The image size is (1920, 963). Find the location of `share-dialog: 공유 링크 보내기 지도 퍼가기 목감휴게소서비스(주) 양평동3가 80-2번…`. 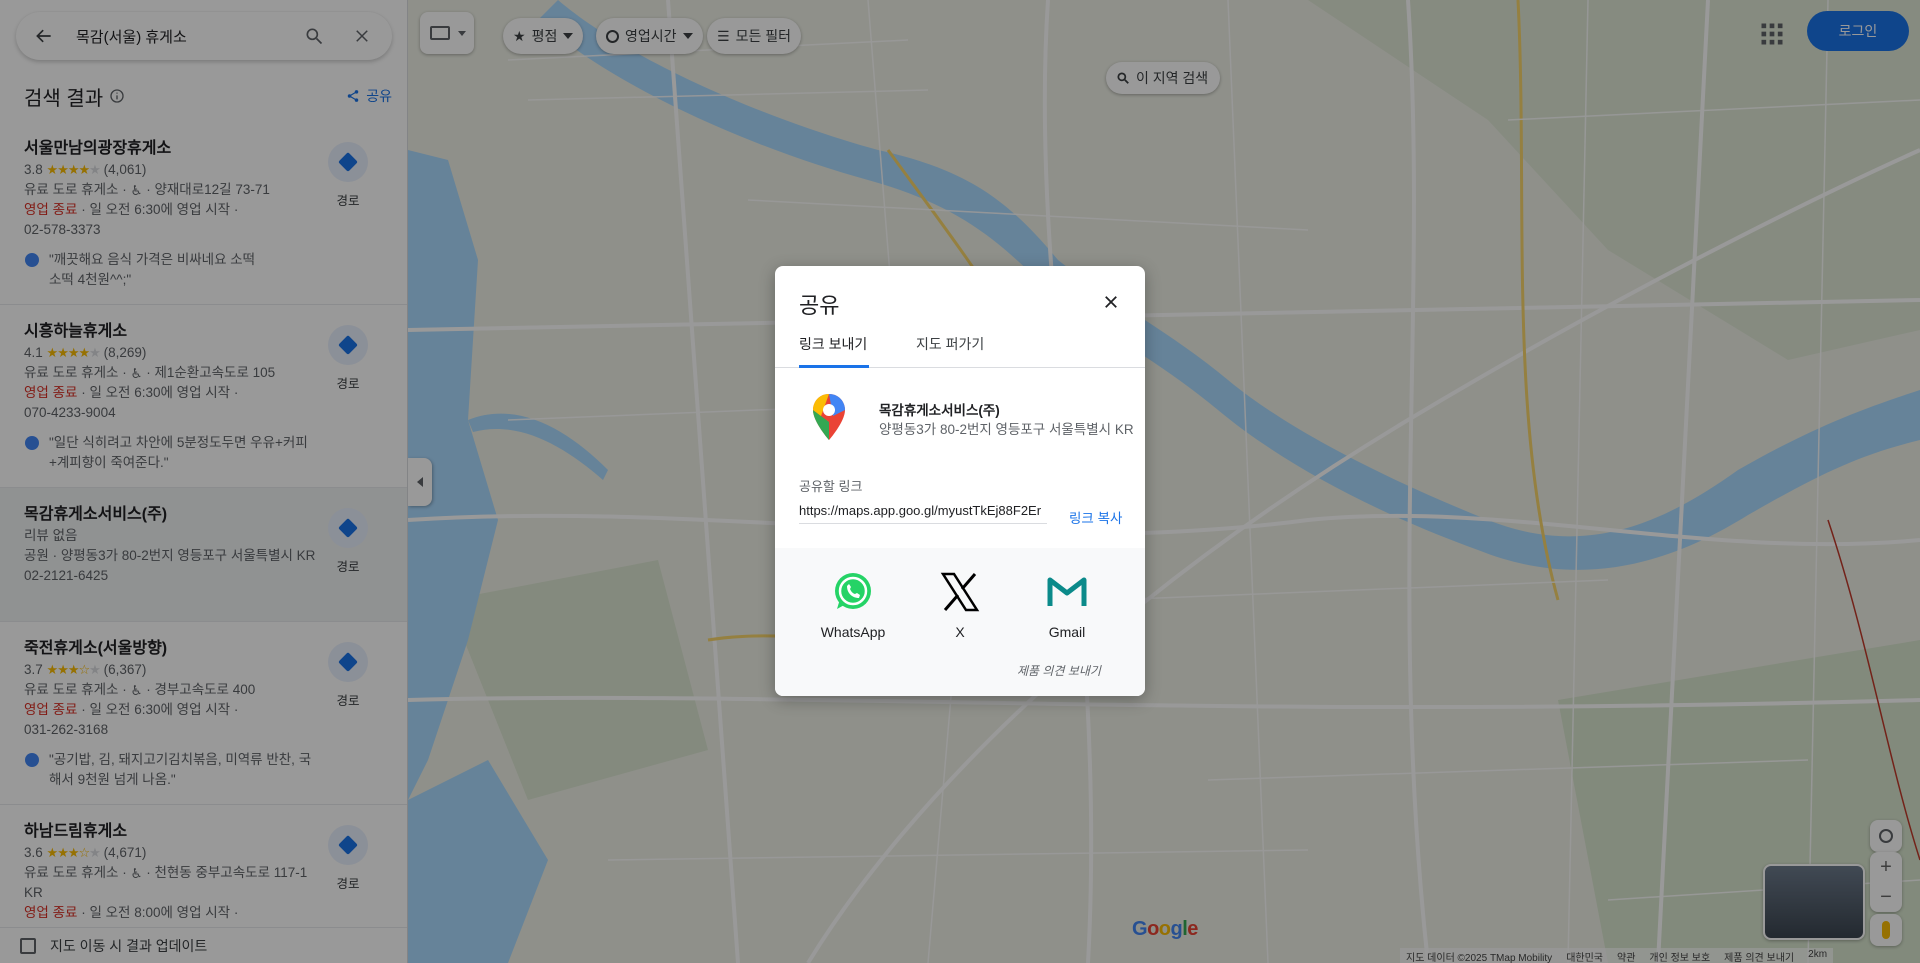

share-dialog: 공유 링크 보내기 지도 퍼가기 목감휴게소서비스(주) 양평동3가 80-2번… is located at coordinates (960, 481).